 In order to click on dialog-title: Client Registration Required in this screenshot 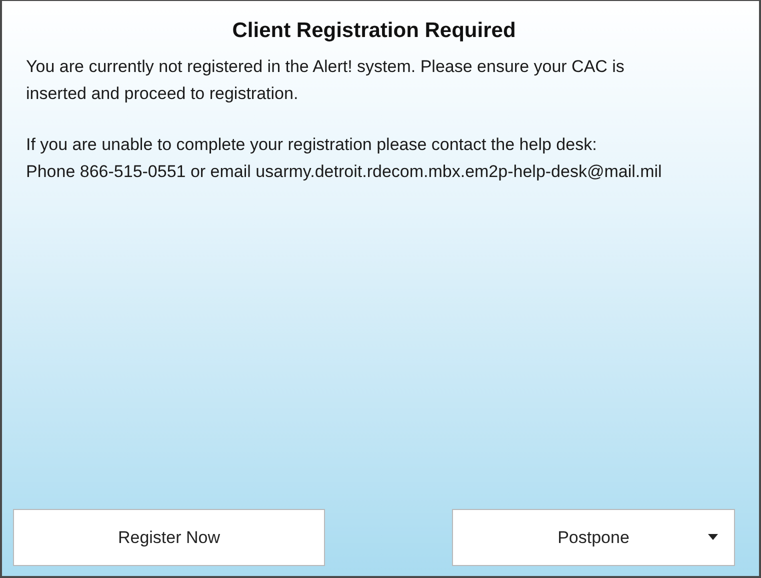, I will do `click(374, 31)`.